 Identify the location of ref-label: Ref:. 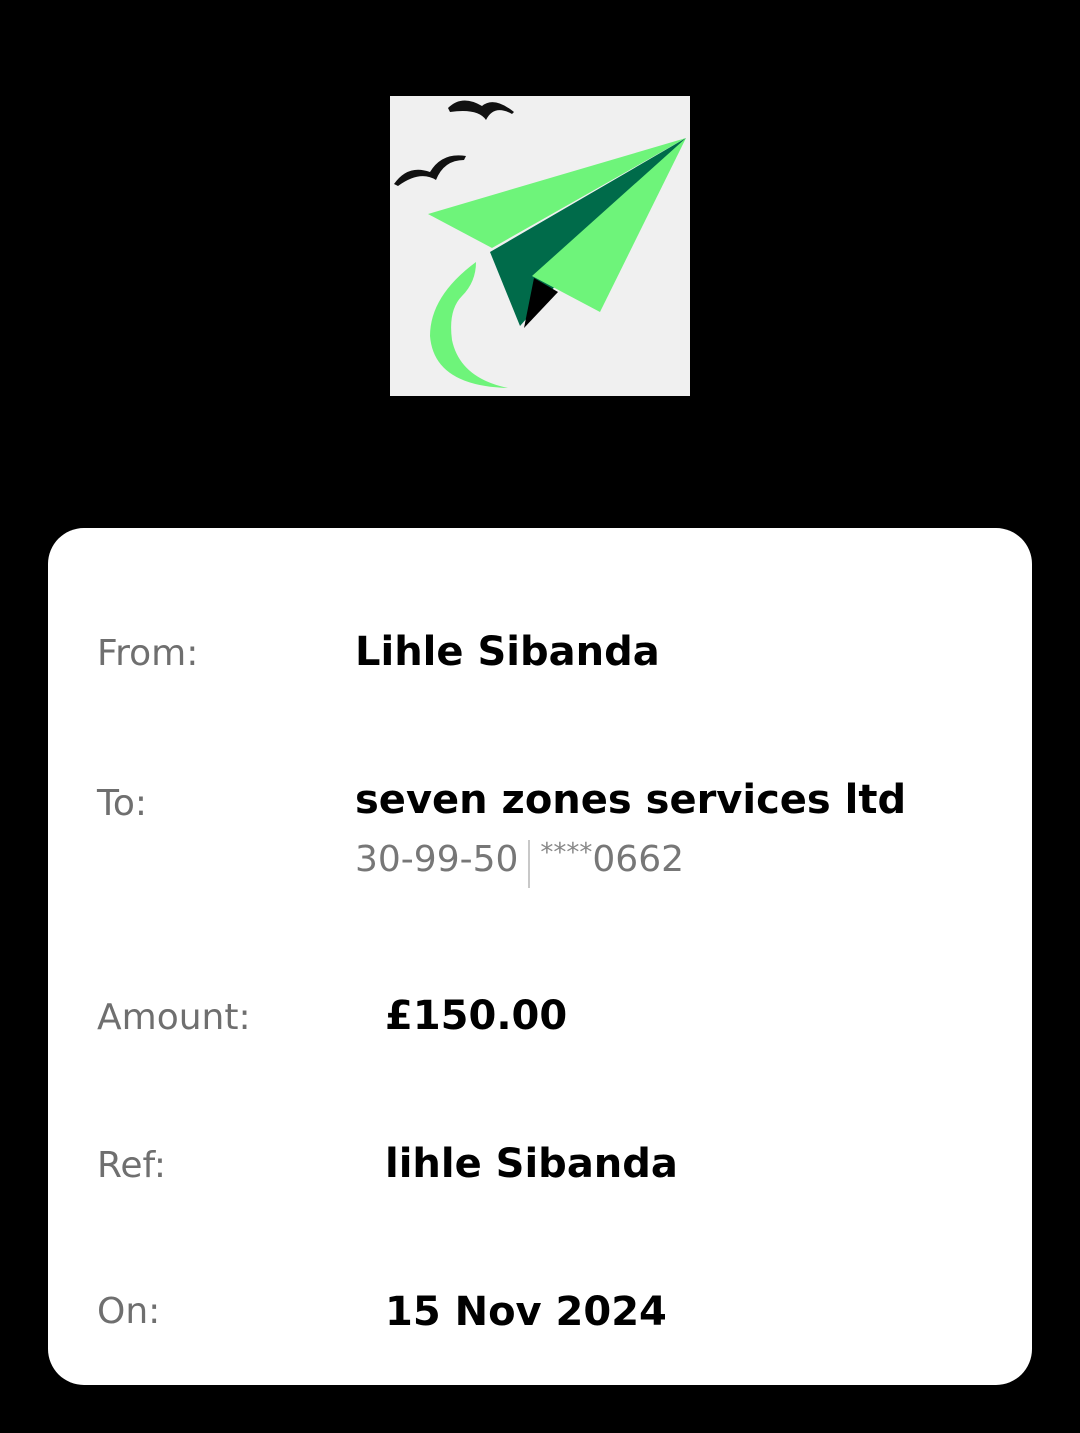
(132, 1165).